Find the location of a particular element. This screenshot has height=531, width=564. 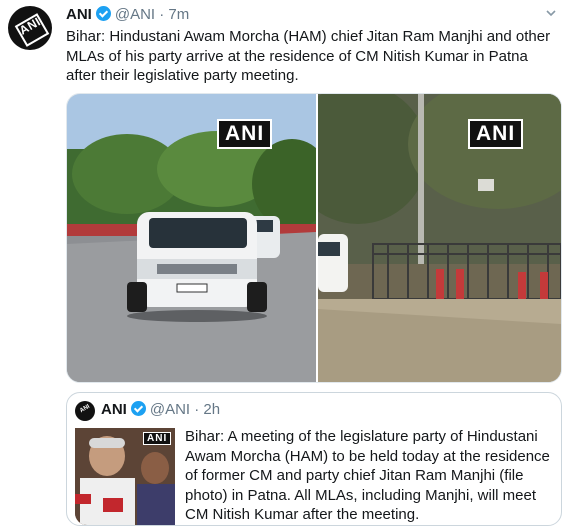

quoted-author-handle: @ANI is located at coordinates (170, 409).